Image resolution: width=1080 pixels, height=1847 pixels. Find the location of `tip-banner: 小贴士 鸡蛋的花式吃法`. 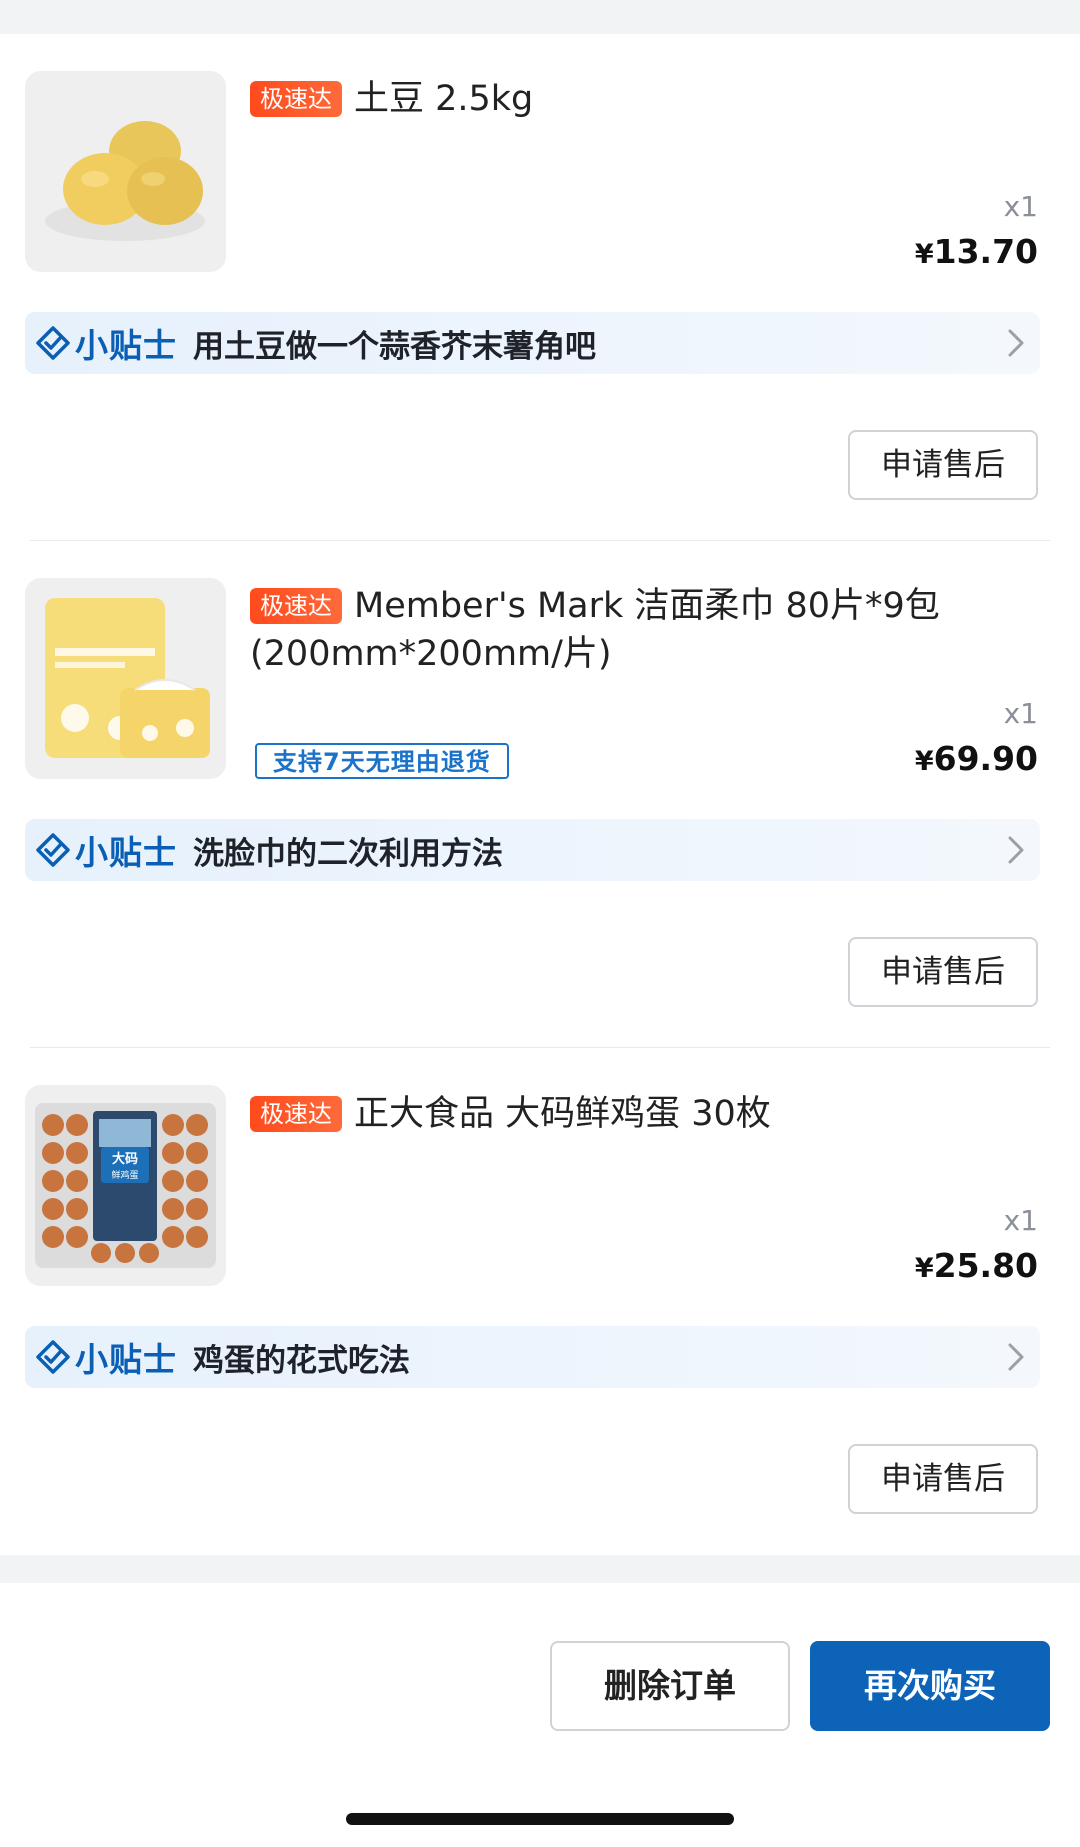

tip-banner: 小贴士 鸡蛋的花式吃法 is located at coordinates (532, 1357).